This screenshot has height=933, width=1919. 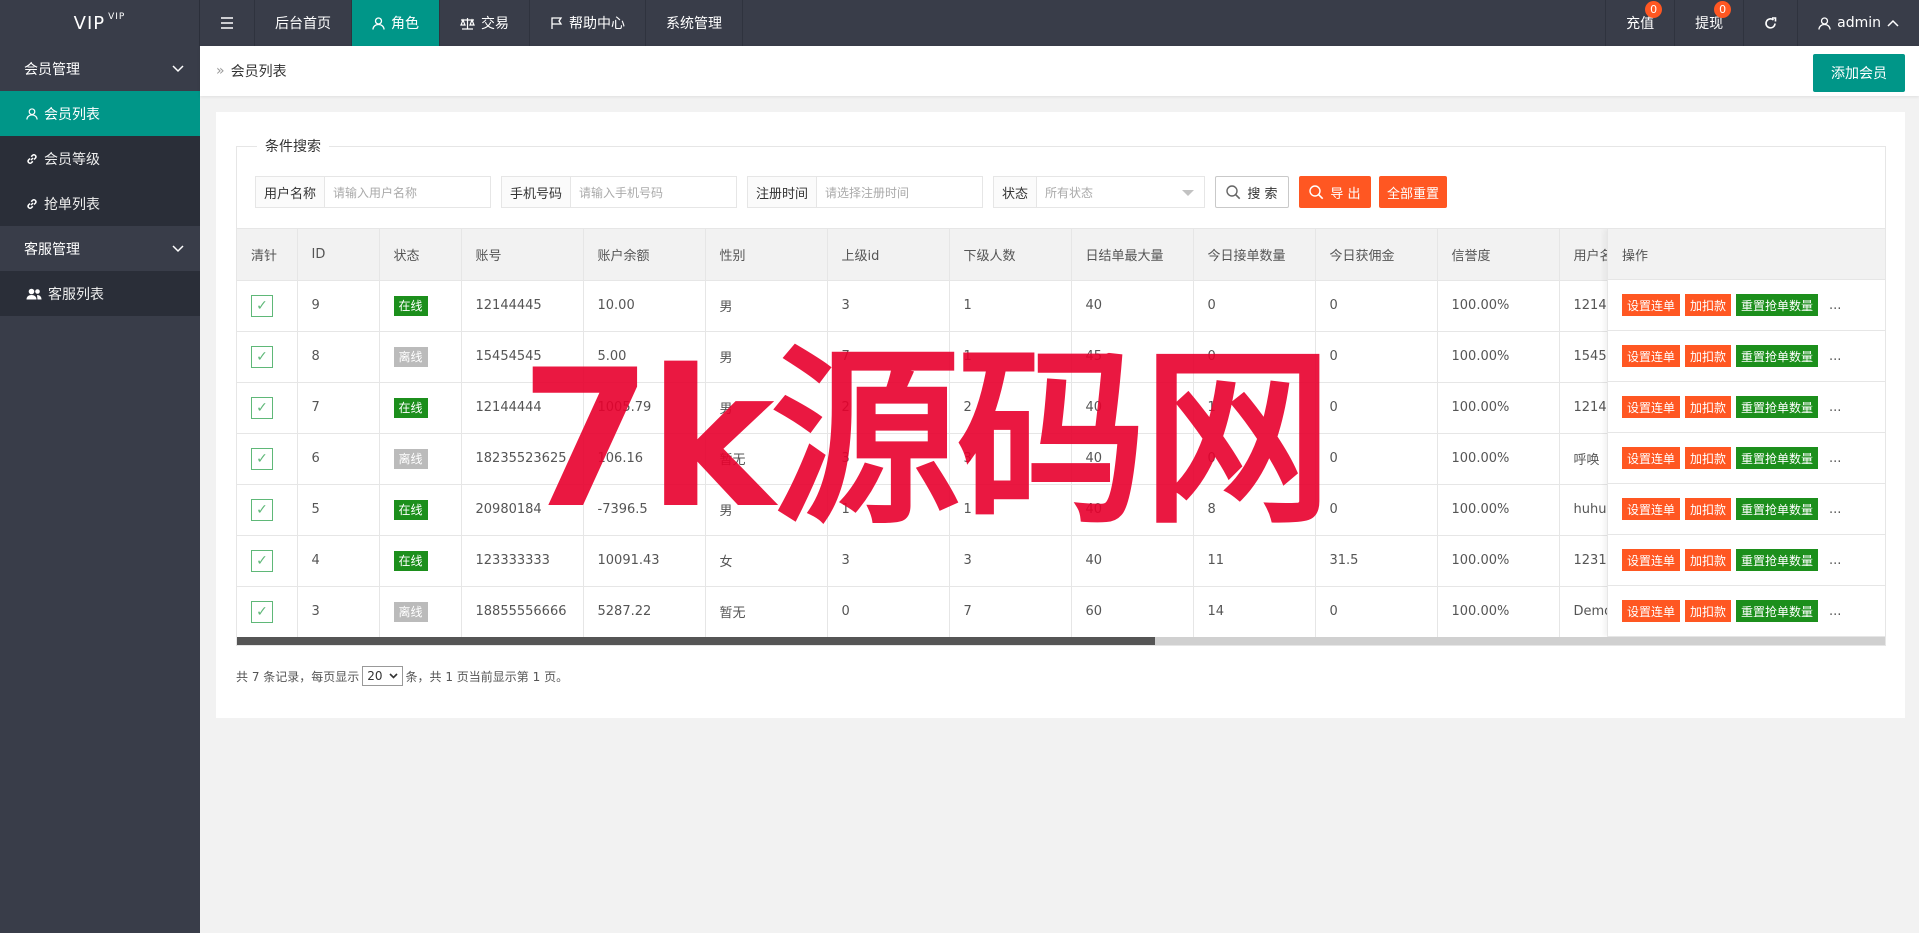 What do you see at coordinates (1254, 510) in the screenshot?
I see `cell-today-orders: 8` at bounding box center [1254, 510].